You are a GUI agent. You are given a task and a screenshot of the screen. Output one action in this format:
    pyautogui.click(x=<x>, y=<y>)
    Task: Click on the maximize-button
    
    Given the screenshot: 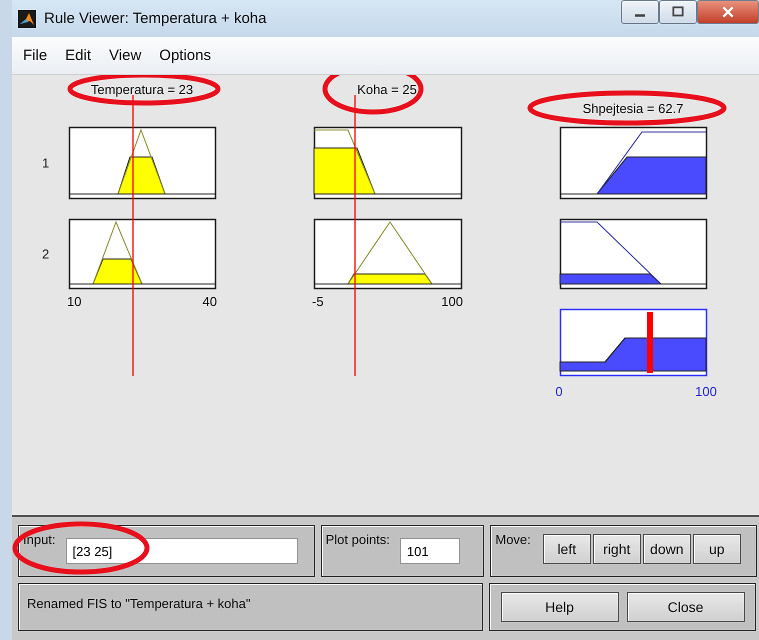 What is the action you would take?
    pyautogui.click(x=678, y=12)
    